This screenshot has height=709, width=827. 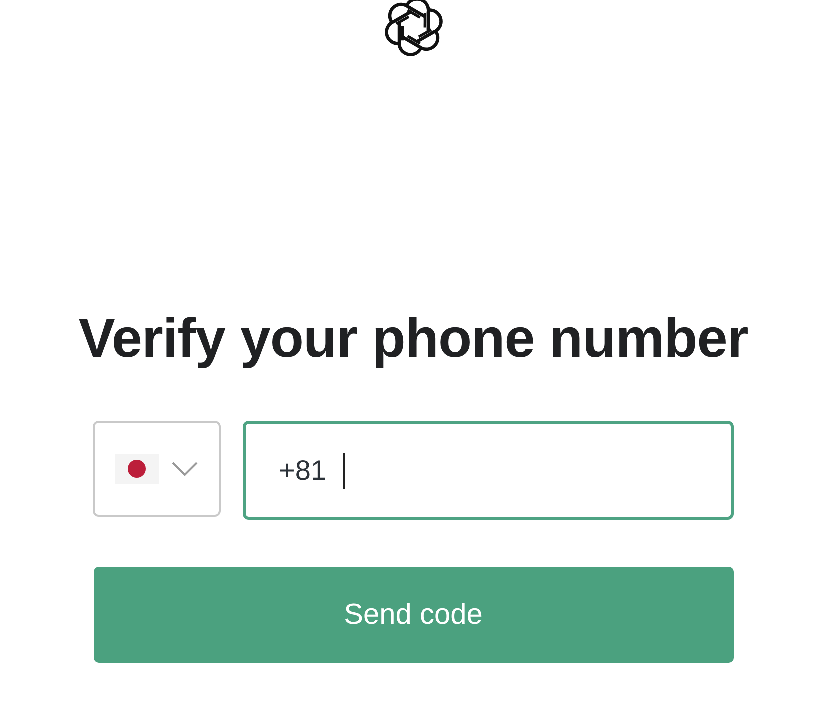 I want to click on country-select, so click(x=157, y=469).